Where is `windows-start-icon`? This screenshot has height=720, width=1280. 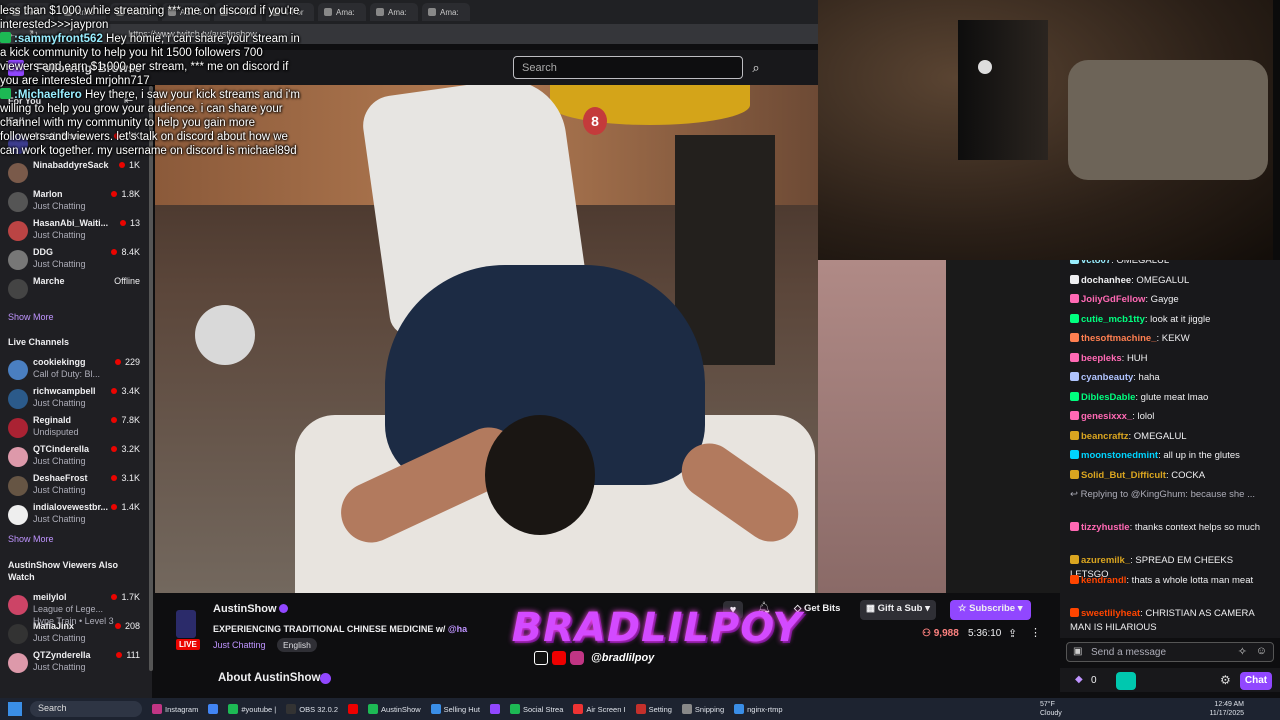 windows-start-icon is located at coordinates (15, 709).